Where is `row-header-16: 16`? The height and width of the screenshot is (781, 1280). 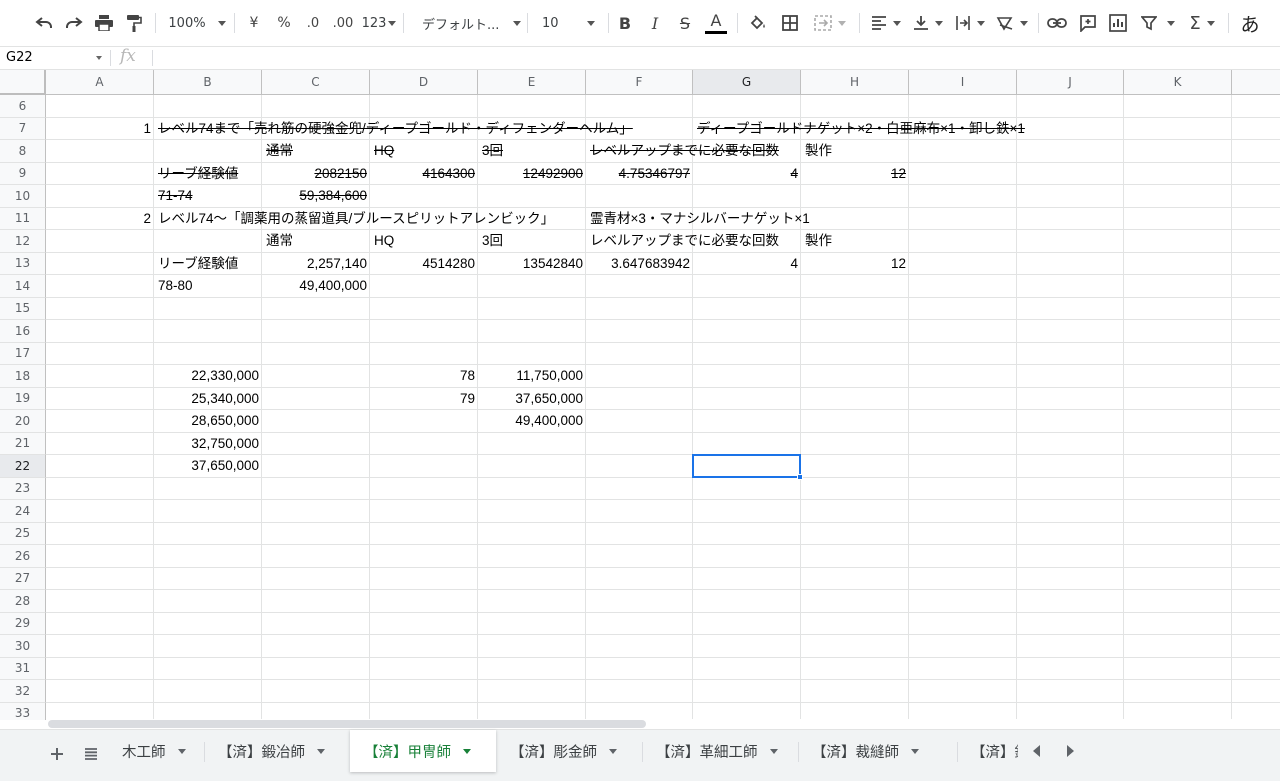
row-header-16: 16 is located at coordinates (23, 331).